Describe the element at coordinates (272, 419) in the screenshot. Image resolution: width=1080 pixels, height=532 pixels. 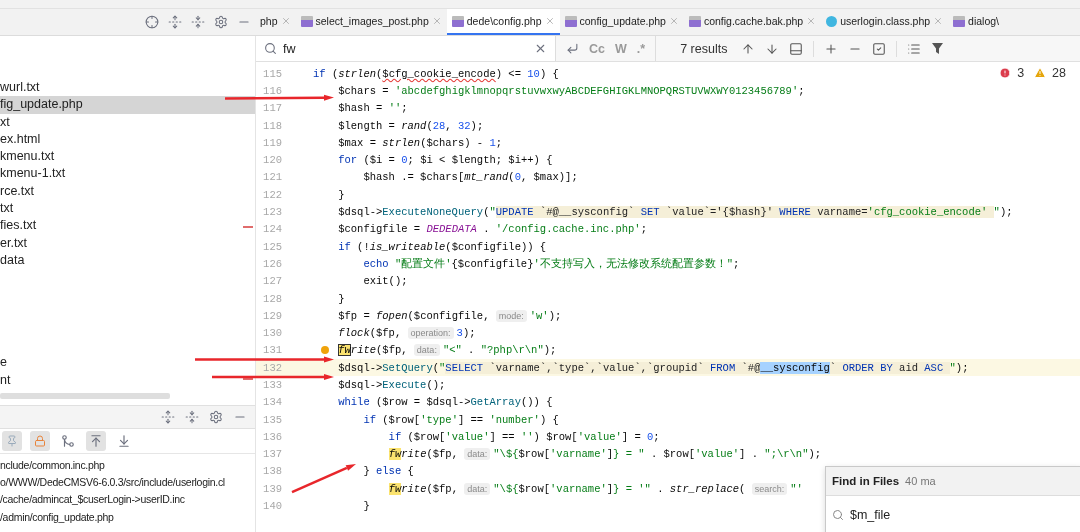
I see `line-number: 135` at that location.